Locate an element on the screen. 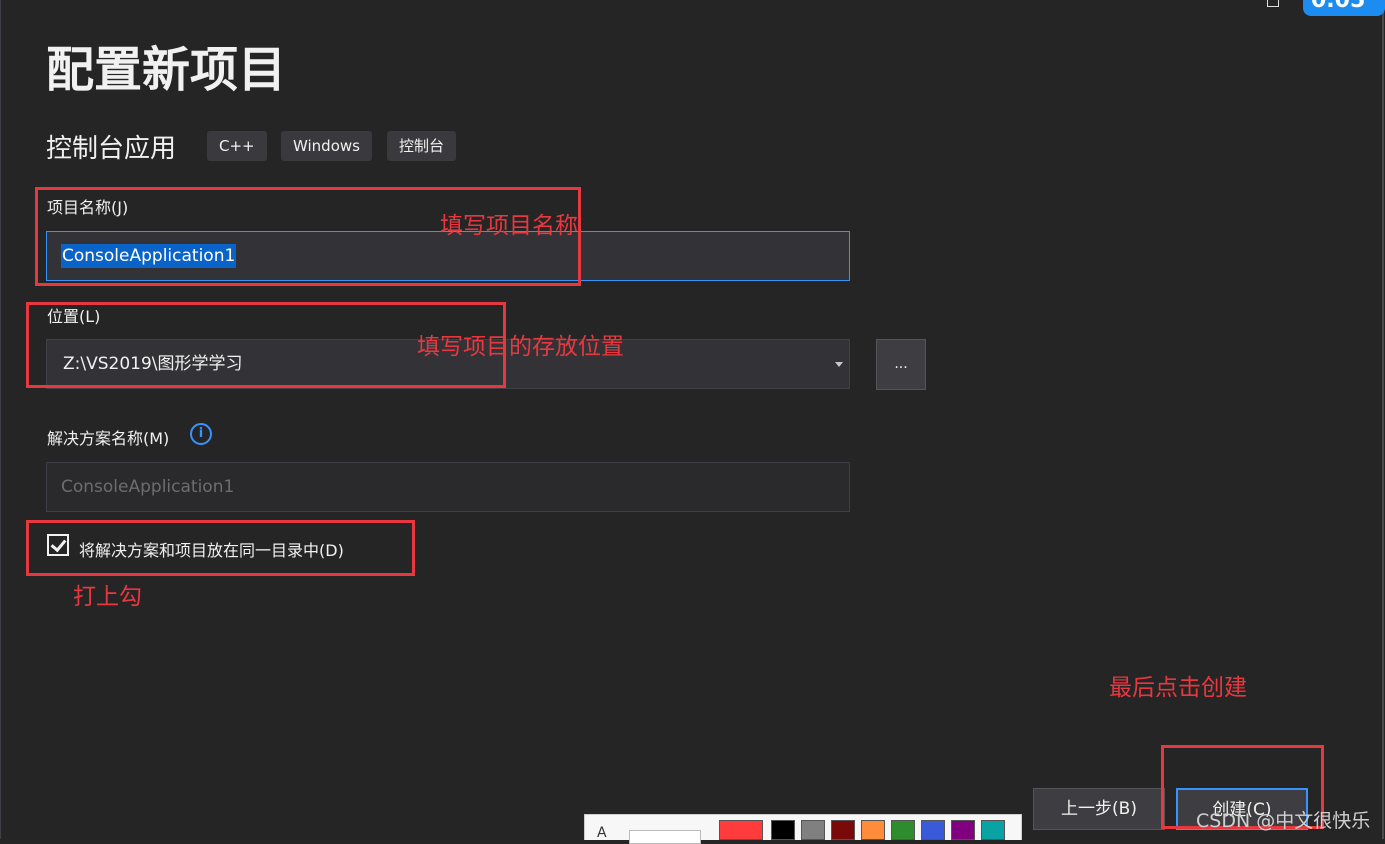 The width and height of the screenshot is (1385, 844). color-swatch-red is located at coordinates (741, 830).